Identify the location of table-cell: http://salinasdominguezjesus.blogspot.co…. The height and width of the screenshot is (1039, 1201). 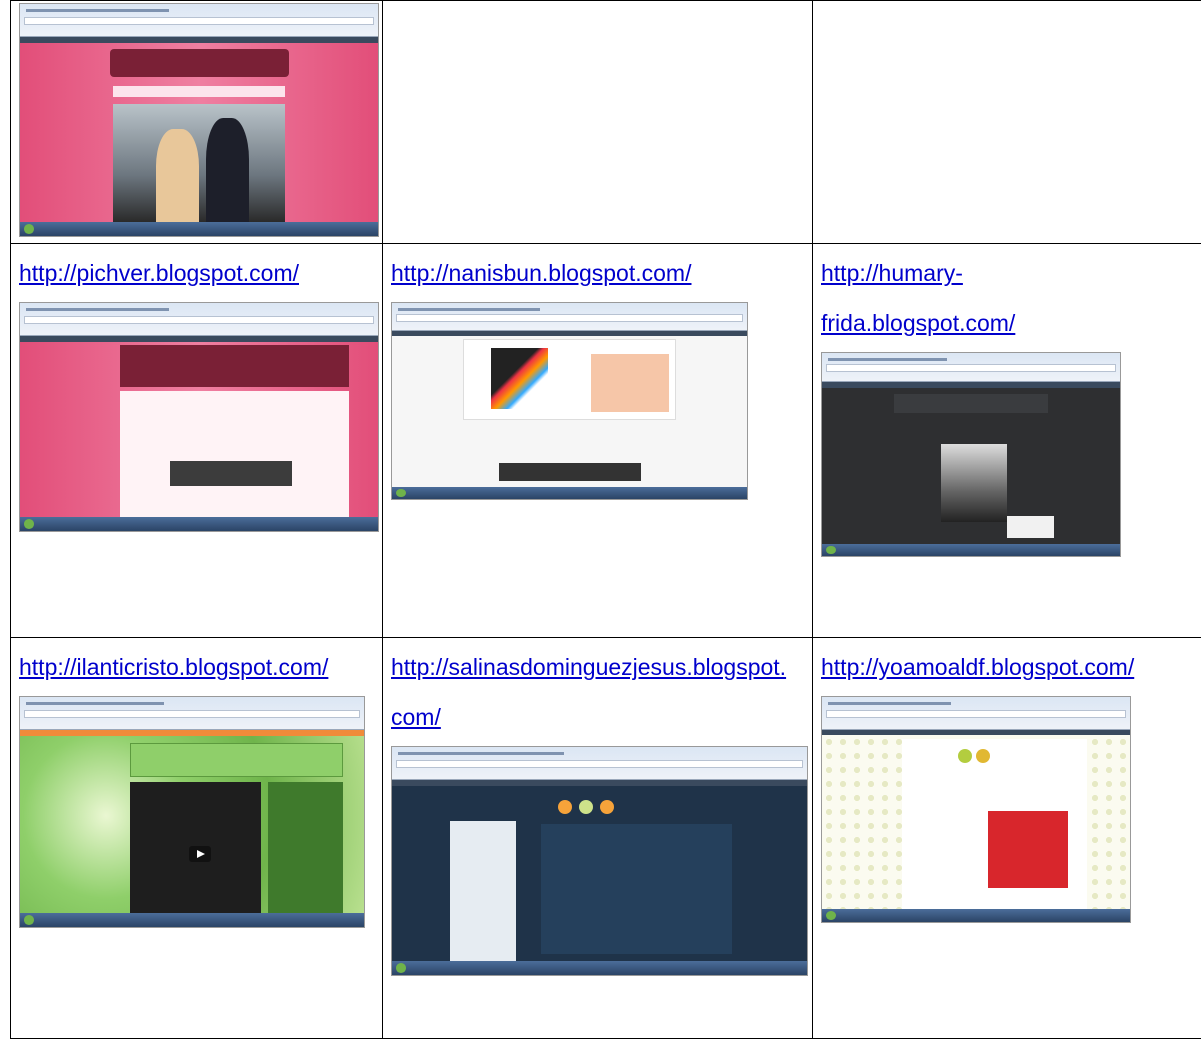
(597, 838).